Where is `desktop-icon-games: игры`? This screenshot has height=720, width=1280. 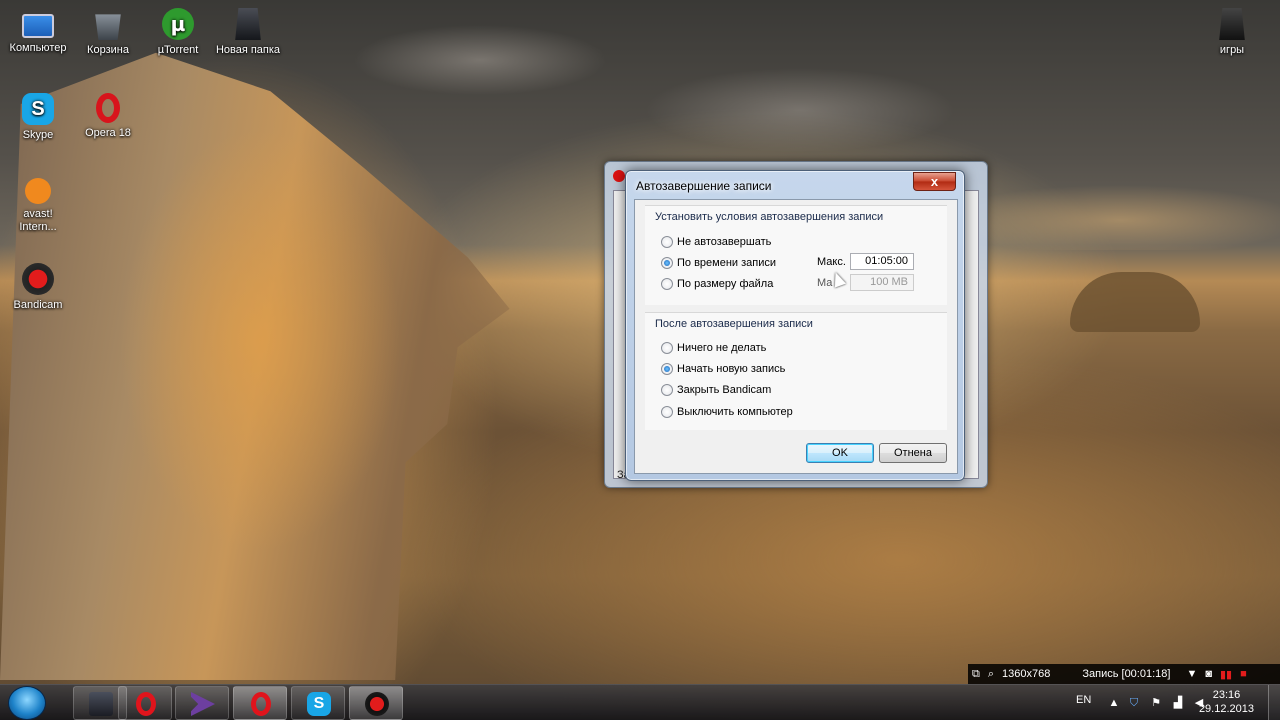 desktop-icon-games: игры is located at coordinates (1232, 32).